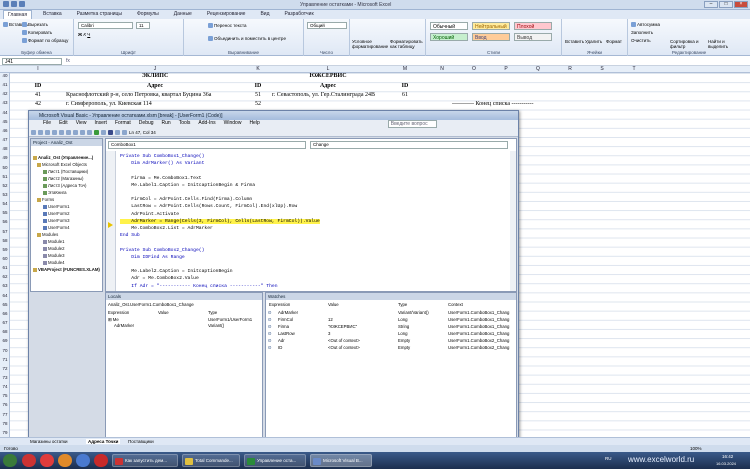  What do you see at coordinates (449, 26) in the screenshot?
I see `style-normal: Обычный` at bounding box center [449, 26].